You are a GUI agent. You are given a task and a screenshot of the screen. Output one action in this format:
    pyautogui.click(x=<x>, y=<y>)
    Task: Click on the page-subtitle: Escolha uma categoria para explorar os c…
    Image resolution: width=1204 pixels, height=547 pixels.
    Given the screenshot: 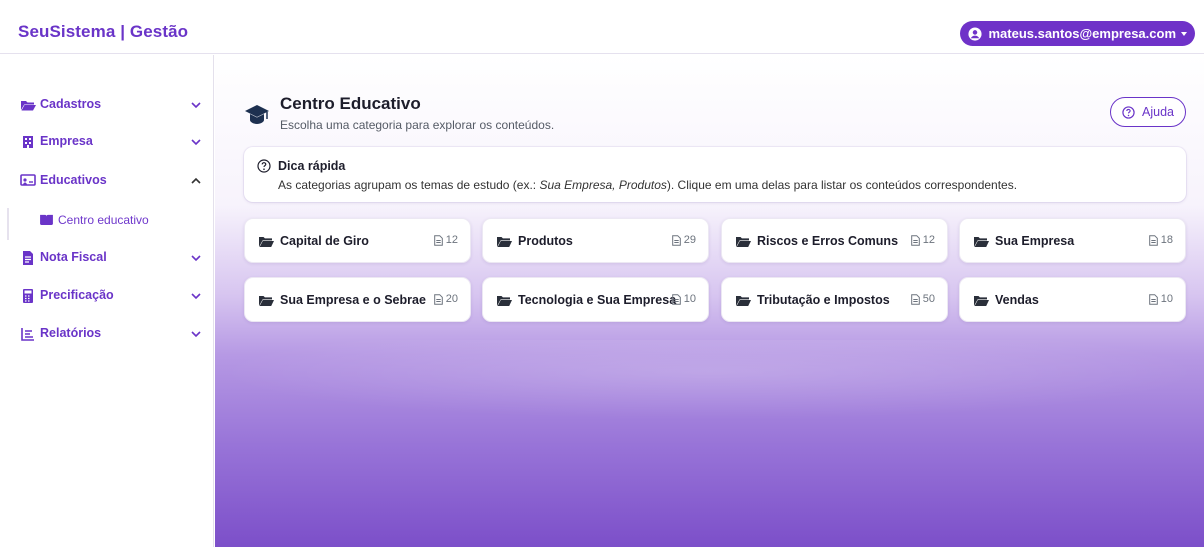 What is the action you would take?
    pyautogui.click(x=417, y=125)
    